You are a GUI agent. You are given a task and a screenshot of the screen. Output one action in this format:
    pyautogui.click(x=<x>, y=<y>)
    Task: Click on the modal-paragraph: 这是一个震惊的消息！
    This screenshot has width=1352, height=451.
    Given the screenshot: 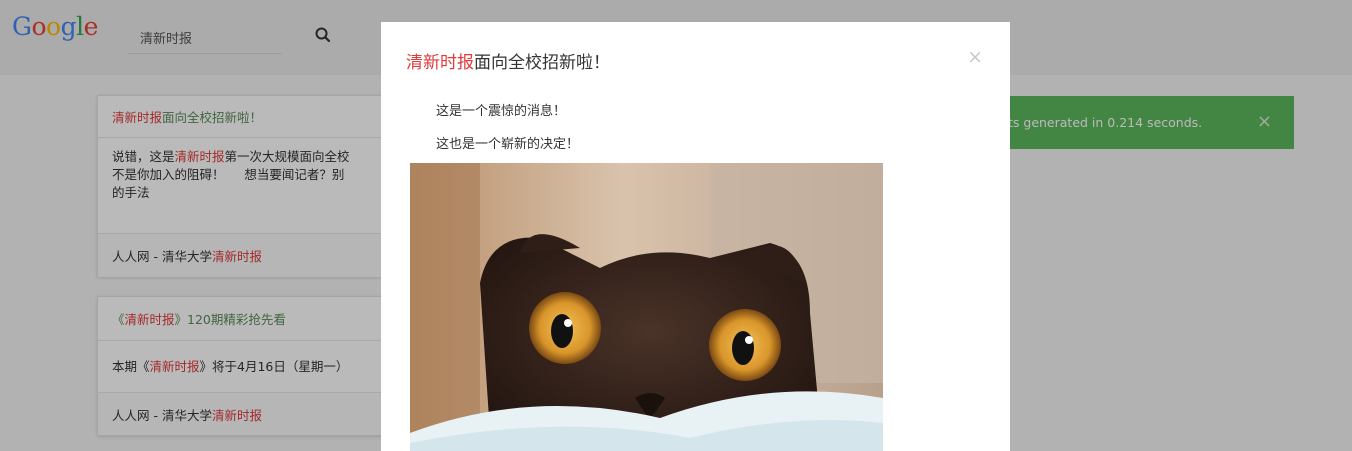 What is the action you would take?
    pyautogui.click(x=501, y=111)
    